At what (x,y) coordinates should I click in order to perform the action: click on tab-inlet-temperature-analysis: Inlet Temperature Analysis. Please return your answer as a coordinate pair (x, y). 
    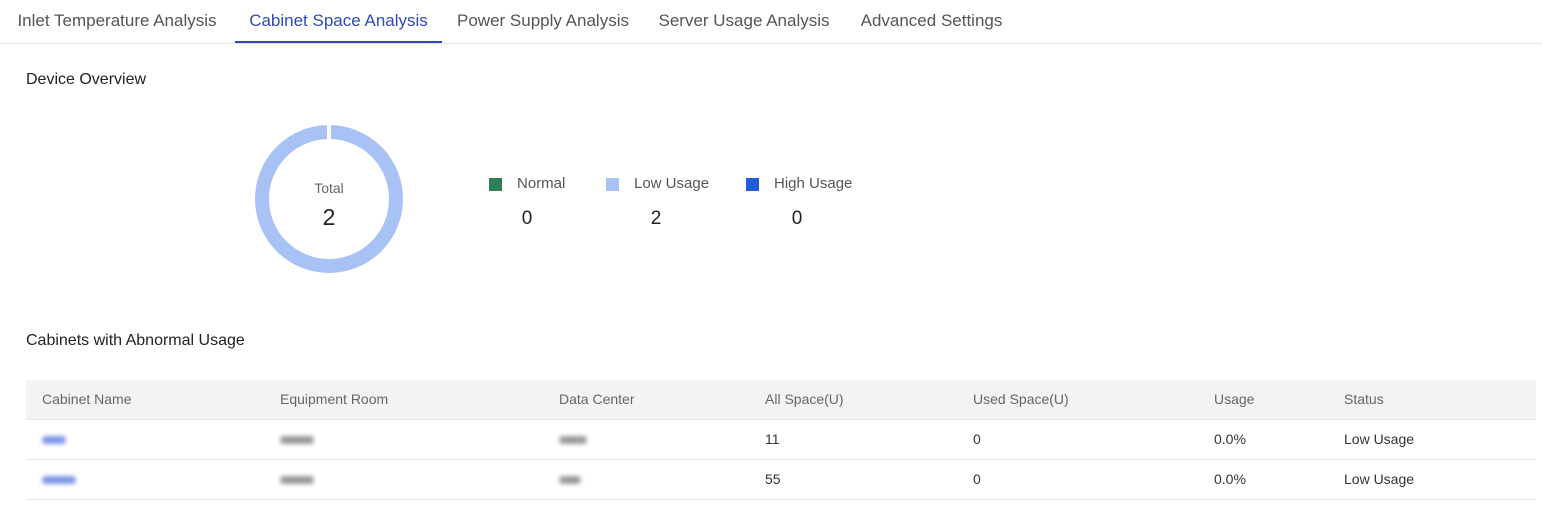
    Looking at the image, I should click on (117, 21).